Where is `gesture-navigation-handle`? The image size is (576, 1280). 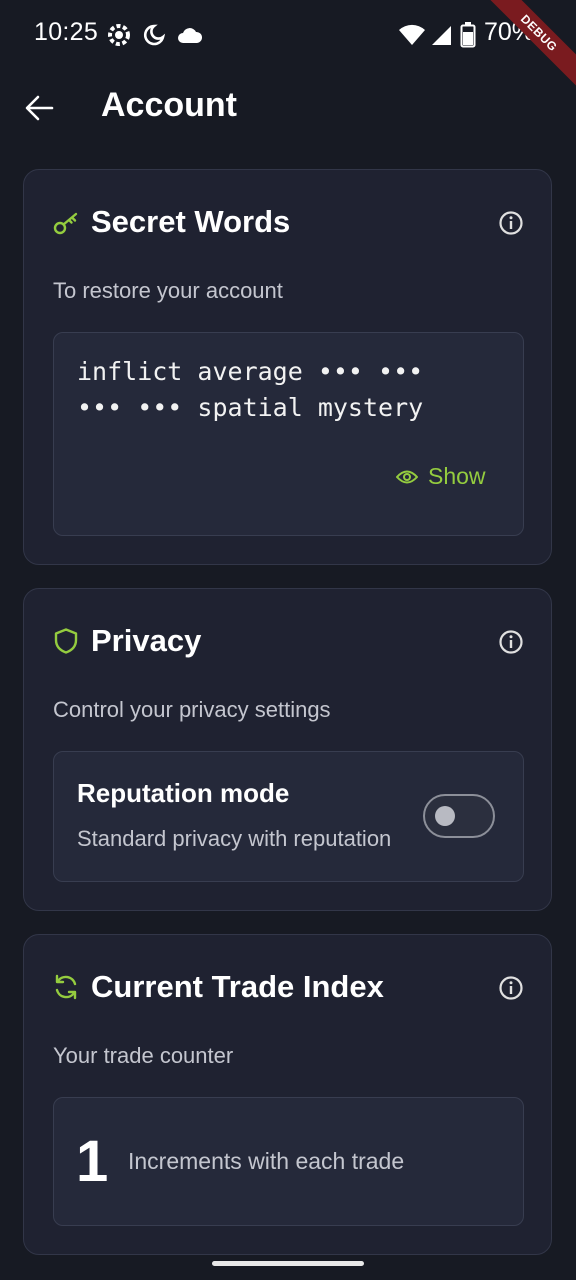
gesture-navigation-handle is located at coordinates (288, 1263).